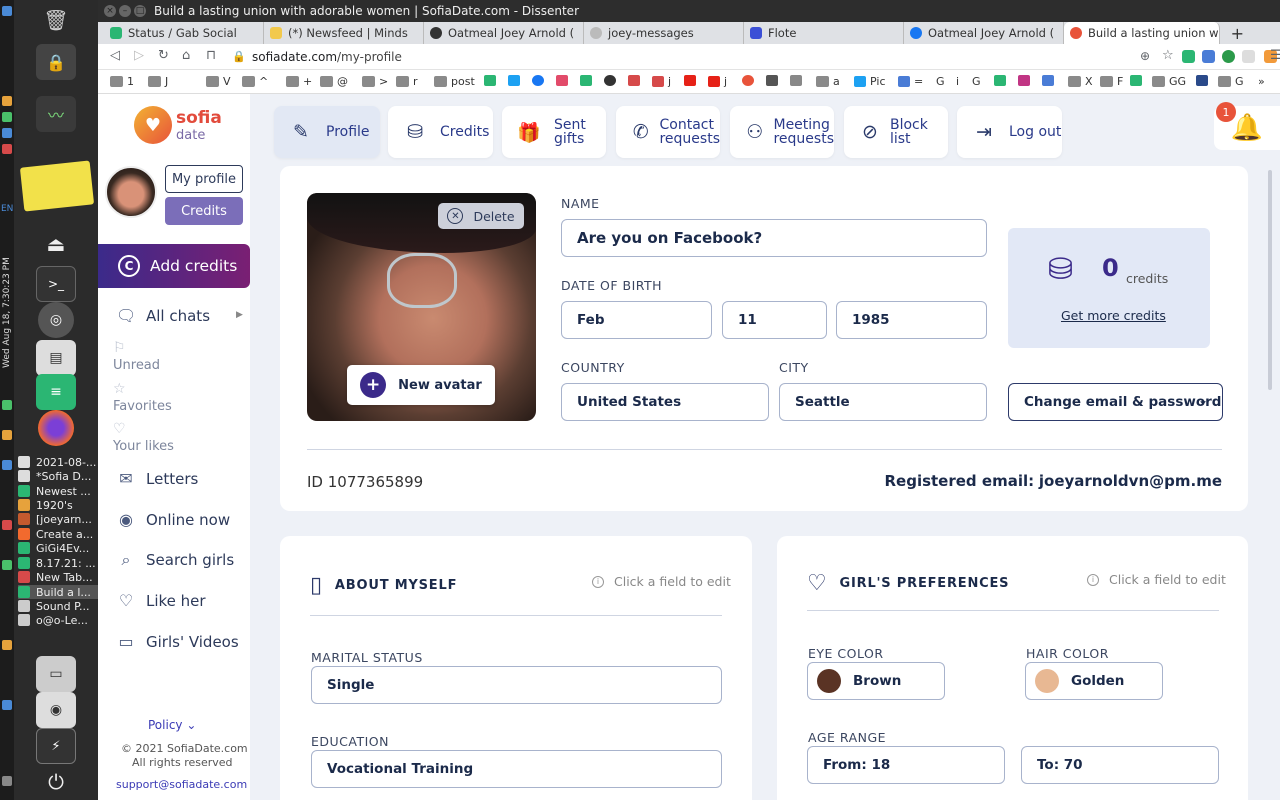 The height and width of the screenshot is (800, 1280). What do you see at coordinates (143, 437) in the screenshot?
I see `menu-your-likes: ♡ Your likes` at bounding box center [143, 437].